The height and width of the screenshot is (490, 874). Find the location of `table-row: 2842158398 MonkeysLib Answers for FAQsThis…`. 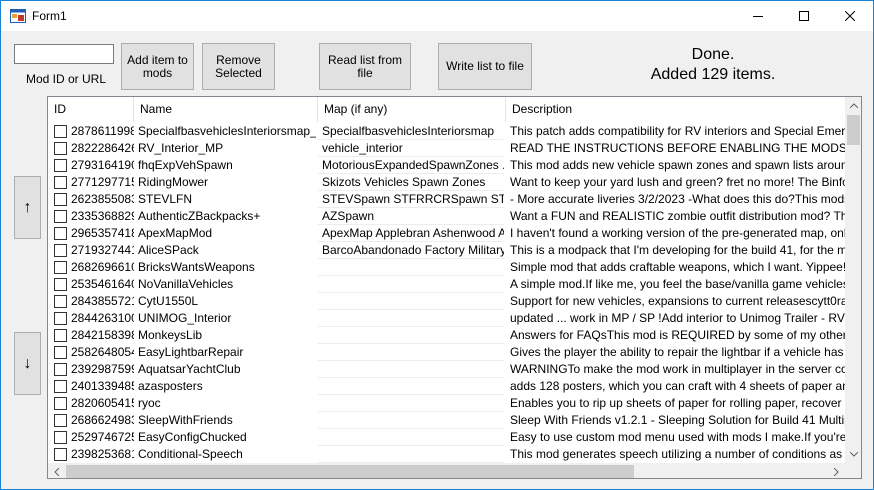

table-row: 2842158398 MonkeysLib Answers for FAQsThis… is located at coordinates (446, 335).